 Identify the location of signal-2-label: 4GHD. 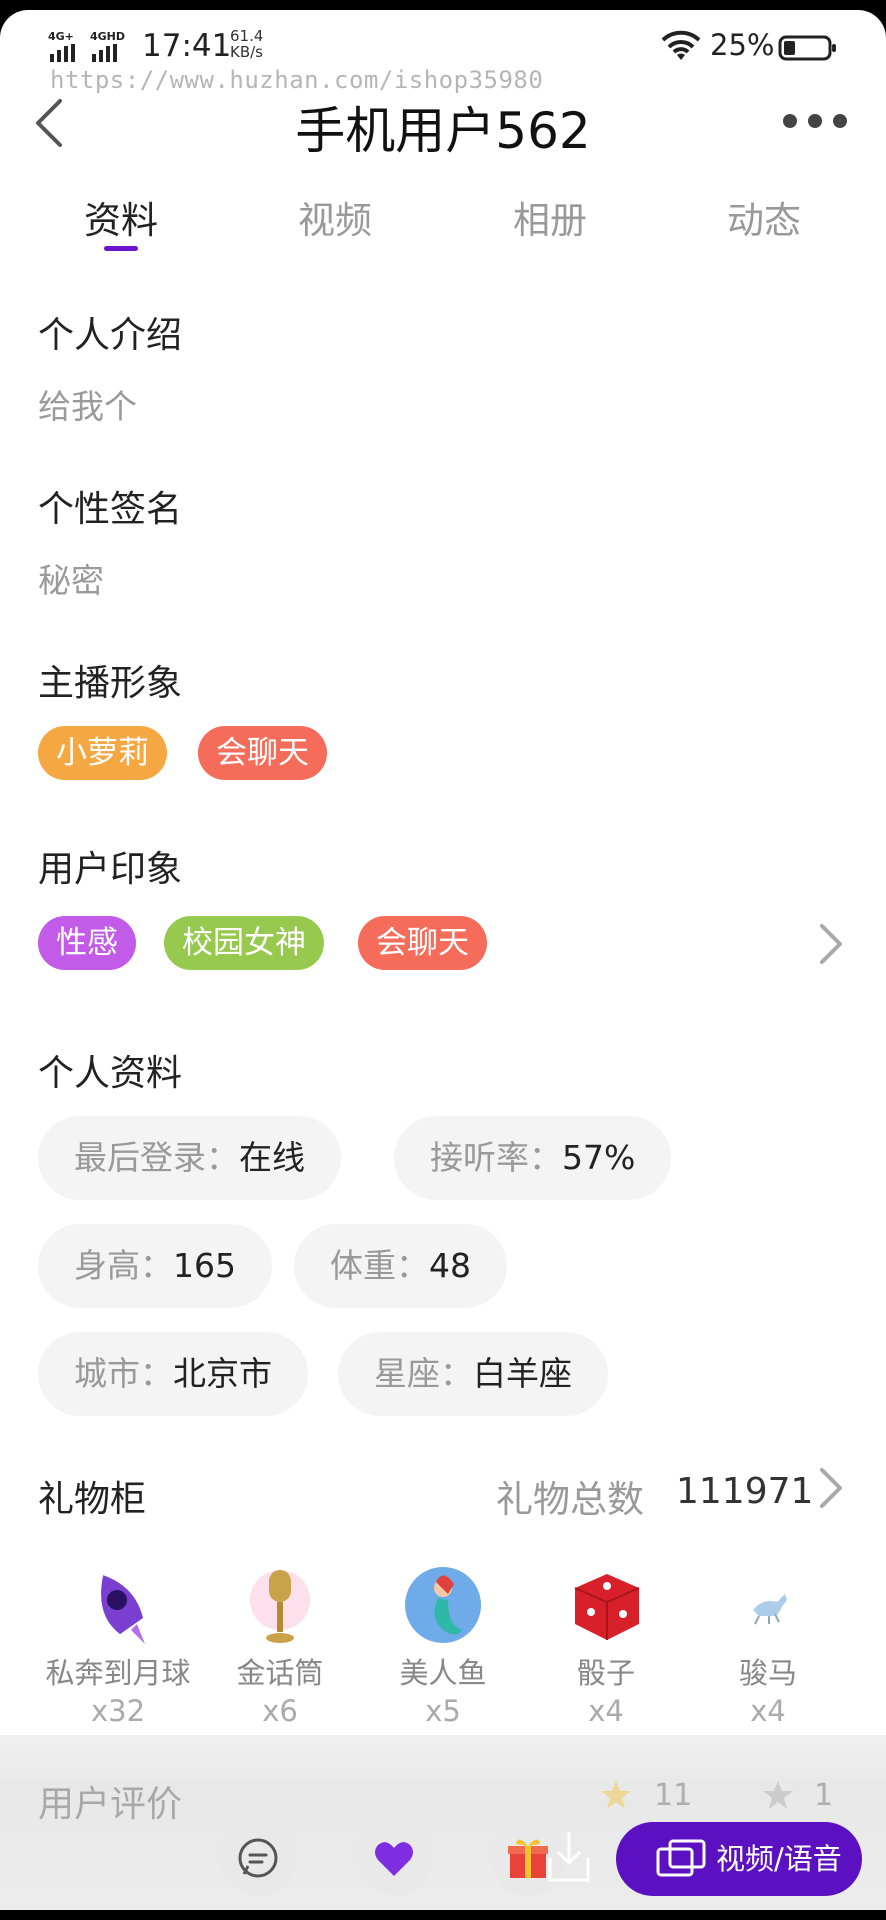
(107, 36).